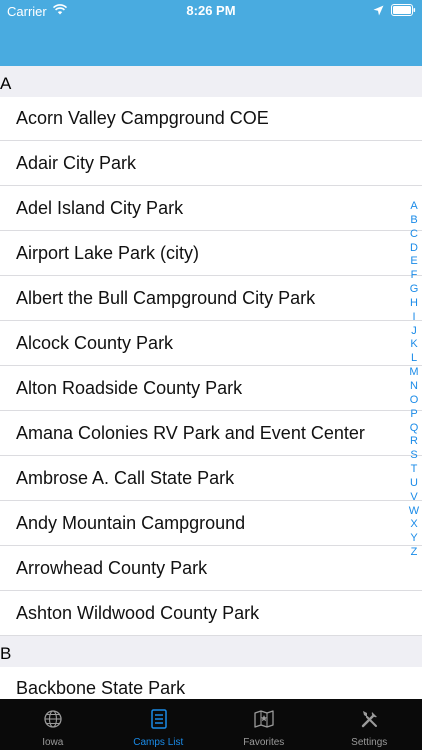 The width and height of the screenshot is (422, 750). What do you see at coordinates (95, 343) in the screenshot?
I see `campground-name: Alcock County Park` at bounding box center [95, 343].